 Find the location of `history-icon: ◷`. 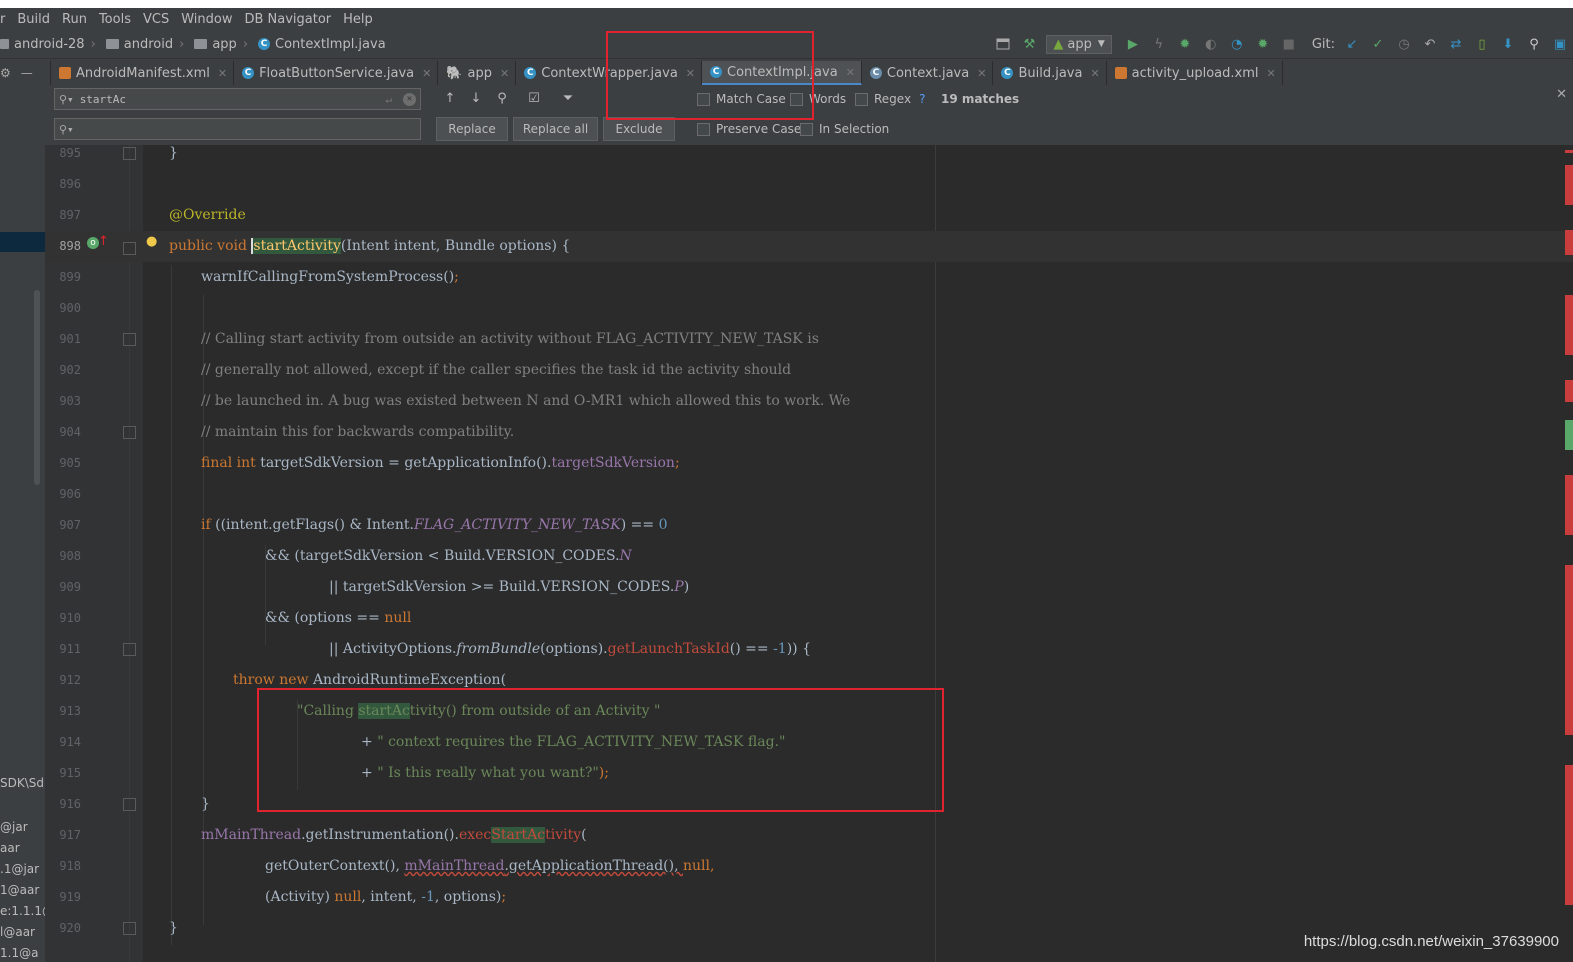

history-icon: ◷ is located at coordinates (1404, 44).